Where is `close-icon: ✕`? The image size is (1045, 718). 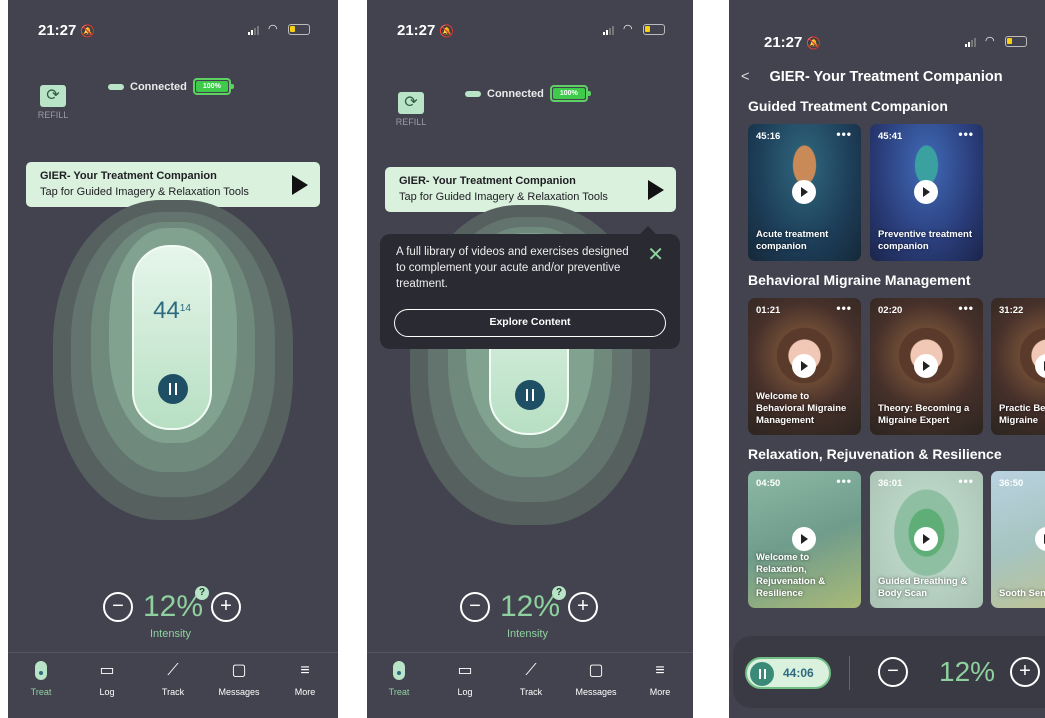
close-icon: ✕ is located at coordinates (655, 254).